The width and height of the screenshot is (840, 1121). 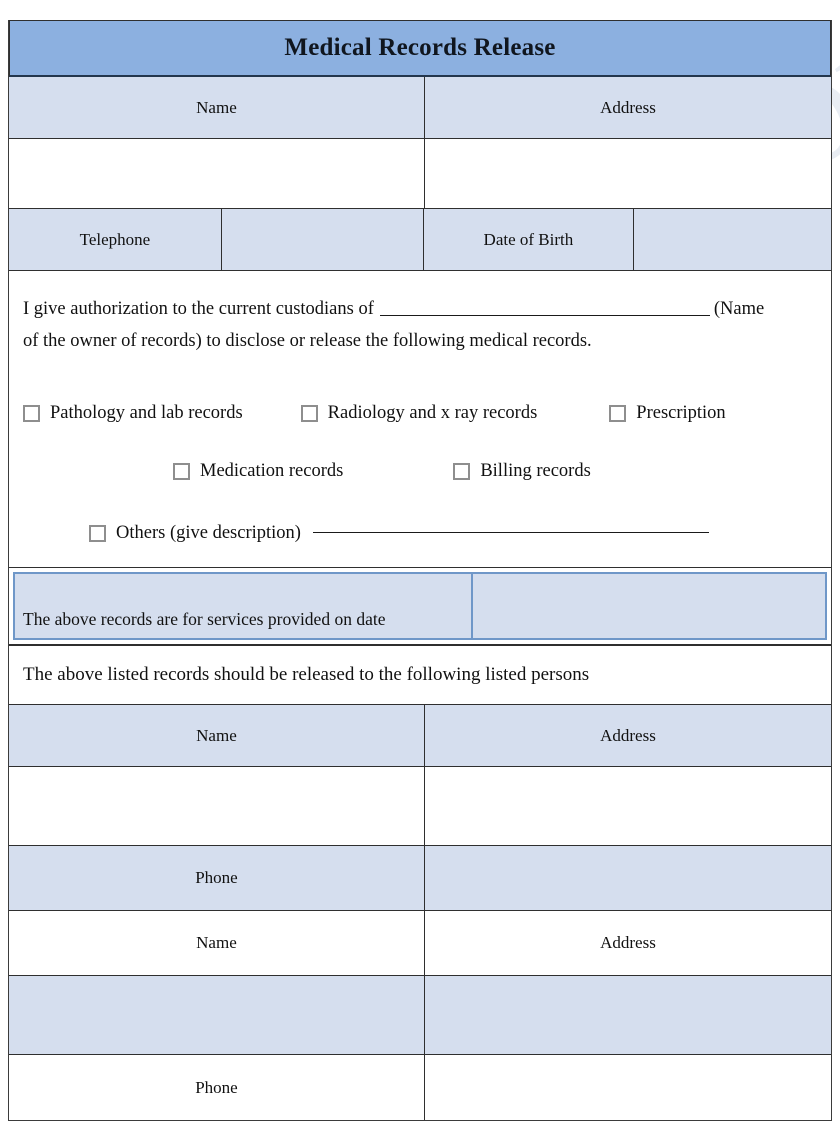 I want to click on checkbox-item-medication: Medication records, so click(x=258, y=471).